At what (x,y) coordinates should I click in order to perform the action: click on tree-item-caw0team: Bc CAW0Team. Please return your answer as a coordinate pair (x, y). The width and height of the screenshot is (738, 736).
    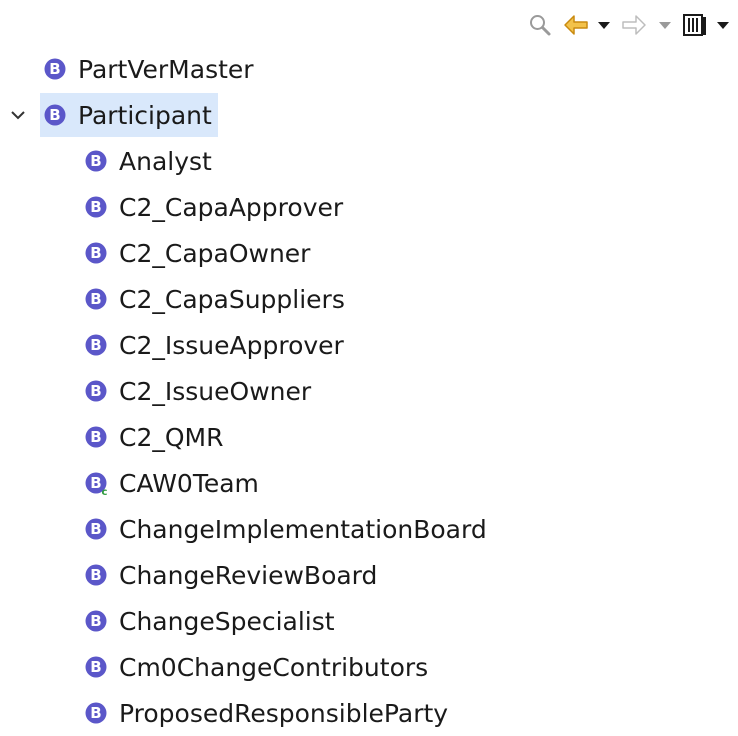
    Looking at the image, I should click on (369, 483).